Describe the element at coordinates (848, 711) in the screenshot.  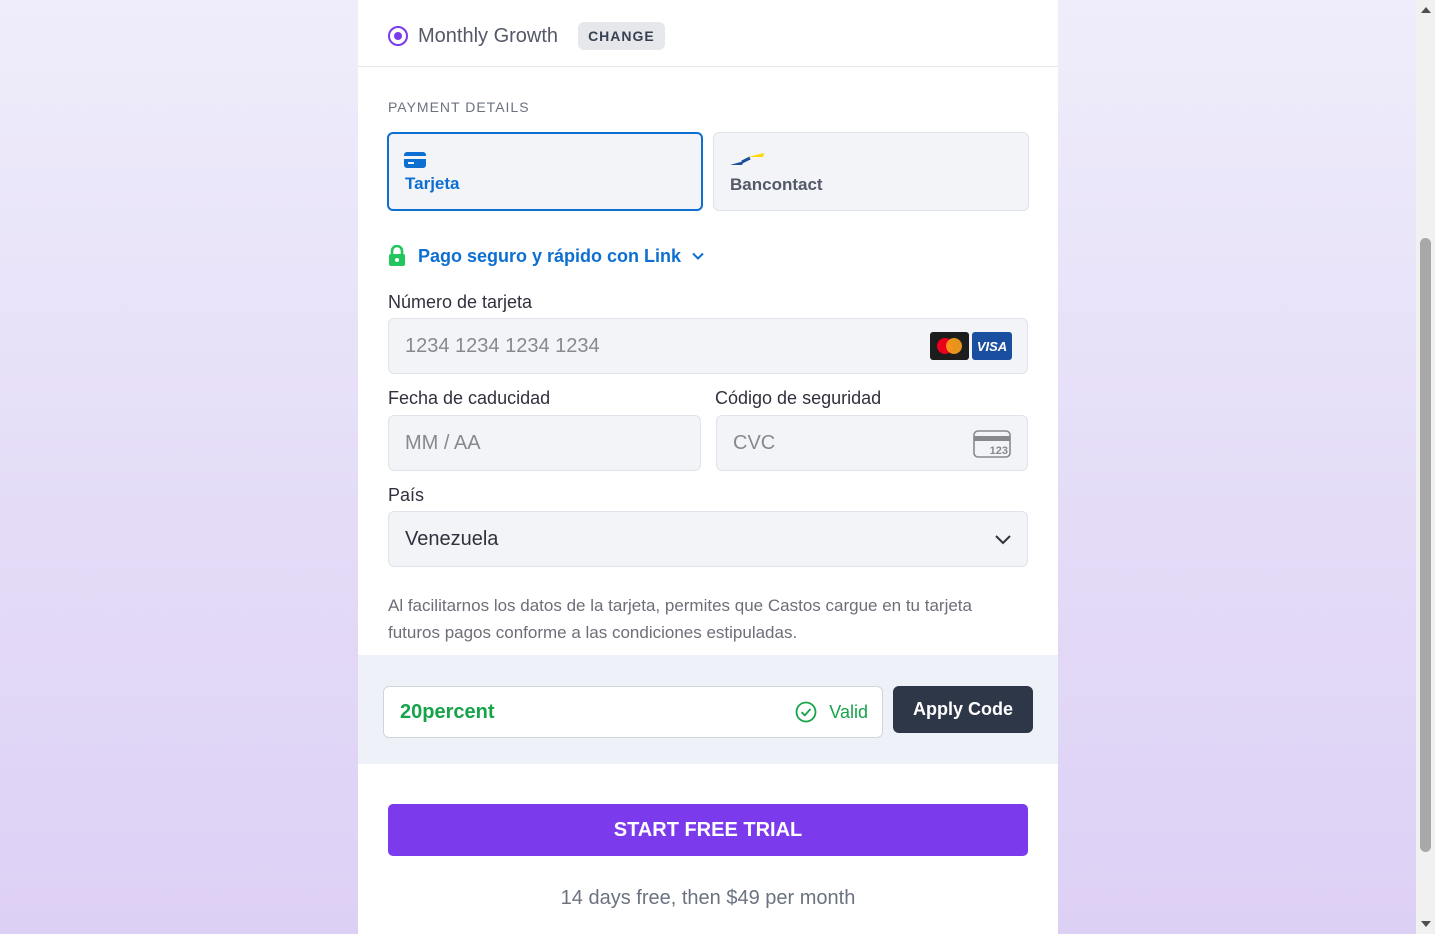
I see `promo-valid-text: Valid` at that location.